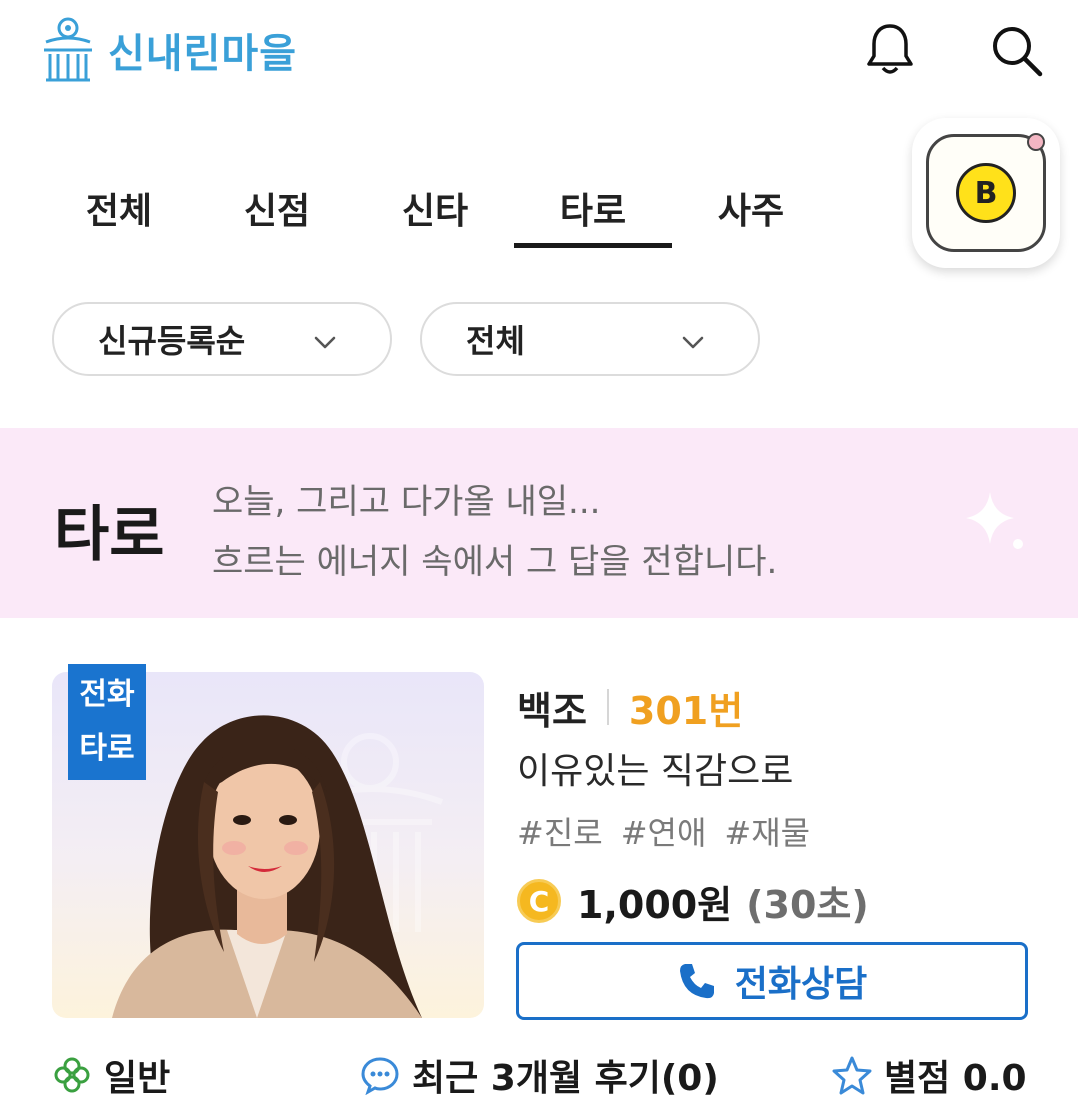 This screenshot has width=1078, height=1103. I want to click on counselor-number: 301번, so click(686, 710).